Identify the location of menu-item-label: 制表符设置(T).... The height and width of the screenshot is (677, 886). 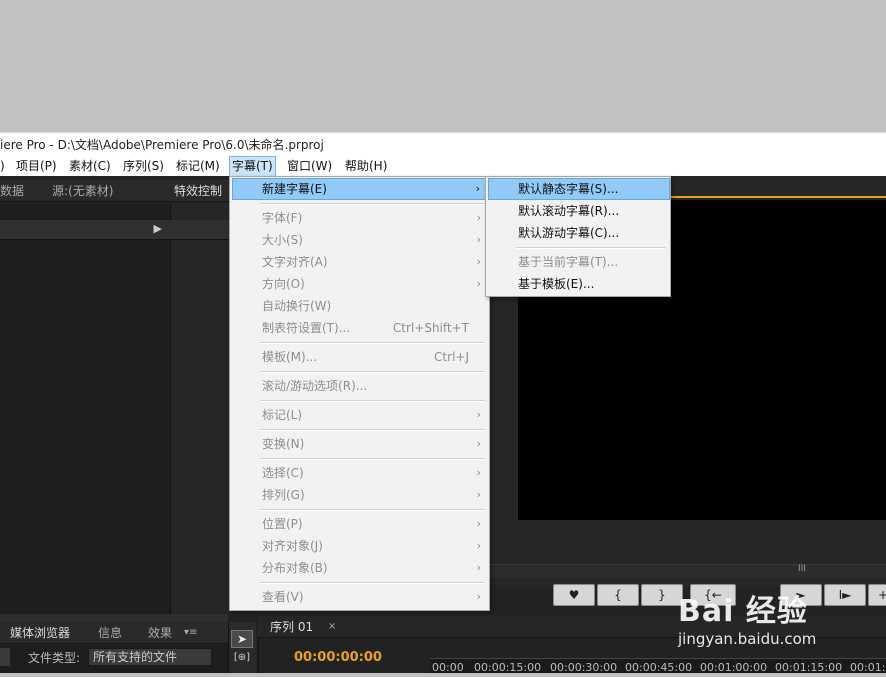
(306, 328).